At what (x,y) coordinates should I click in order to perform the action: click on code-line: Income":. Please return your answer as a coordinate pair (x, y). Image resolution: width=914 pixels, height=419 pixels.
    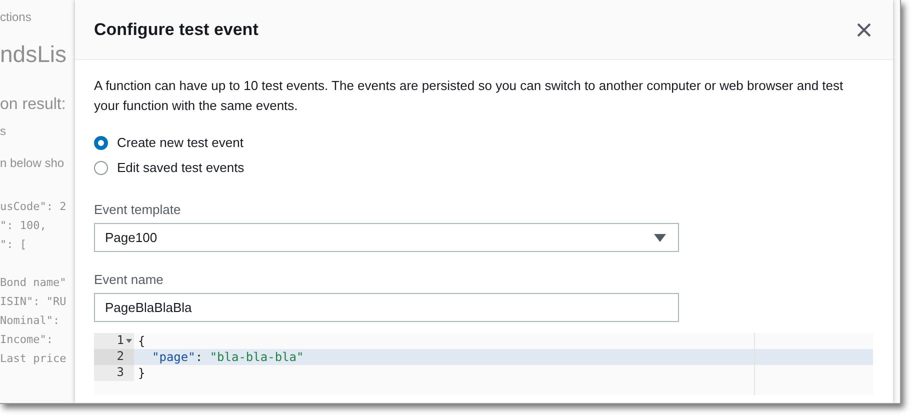
    Looking at the image, I should click on (27, 340).